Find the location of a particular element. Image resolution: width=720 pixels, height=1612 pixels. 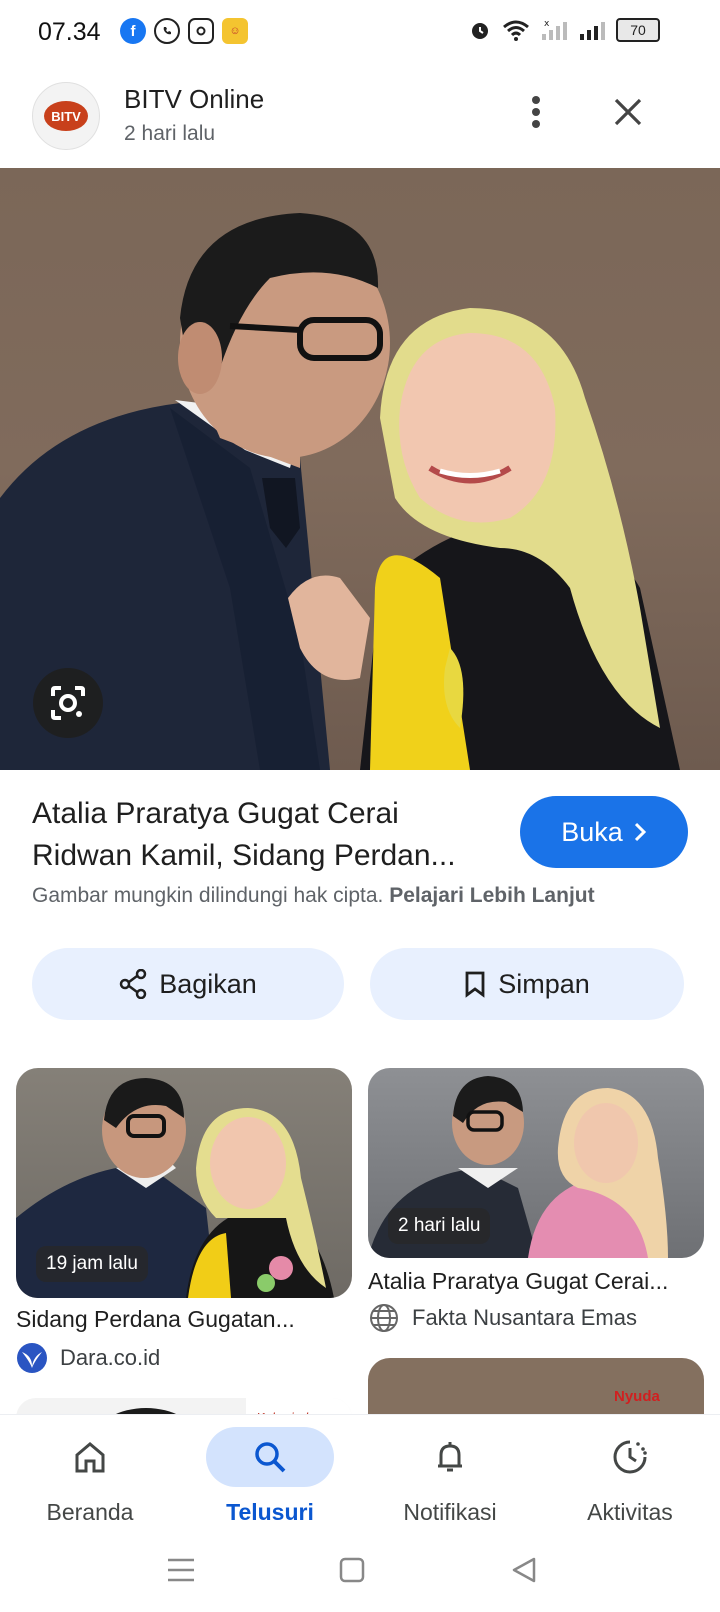

nav-beranda-label: Beranda is located at coordinates (90, 1512).